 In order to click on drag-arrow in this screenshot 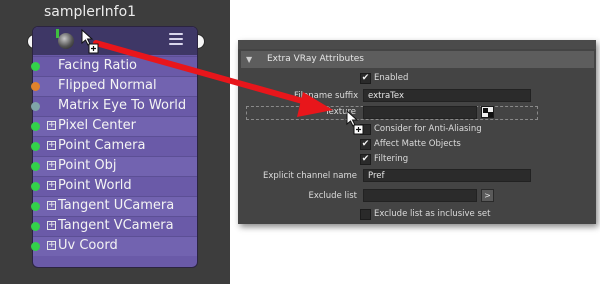, I will do `click(204, 73)`.